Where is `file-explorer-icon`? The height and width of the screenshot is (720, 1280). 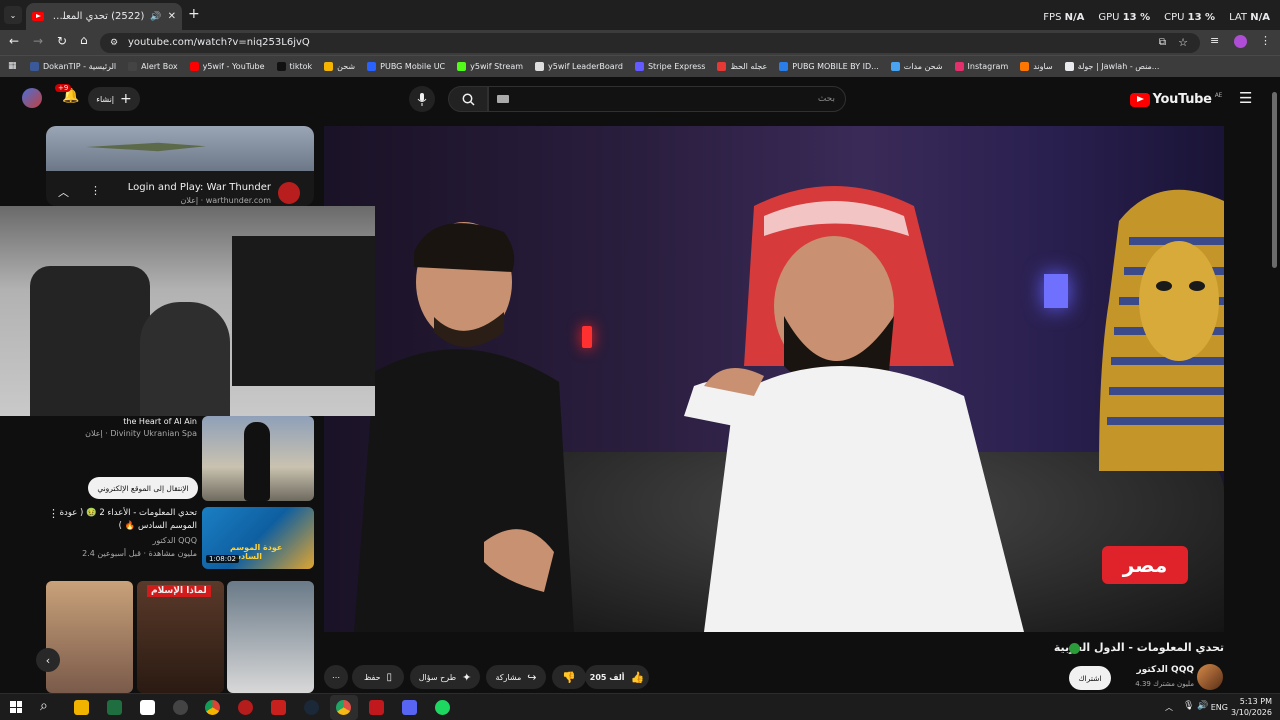
file-explorer-icon is located at coordinates (81, 707).